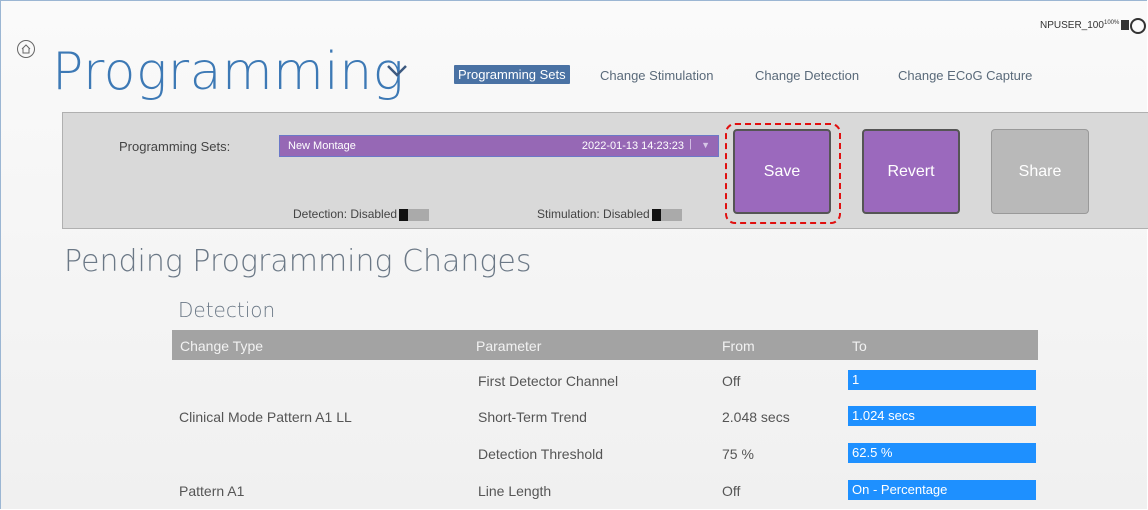 Image resolution: width=1148 pixels, height=510 pixels. I want to click on stimulation-toggle, so click(666, 214).